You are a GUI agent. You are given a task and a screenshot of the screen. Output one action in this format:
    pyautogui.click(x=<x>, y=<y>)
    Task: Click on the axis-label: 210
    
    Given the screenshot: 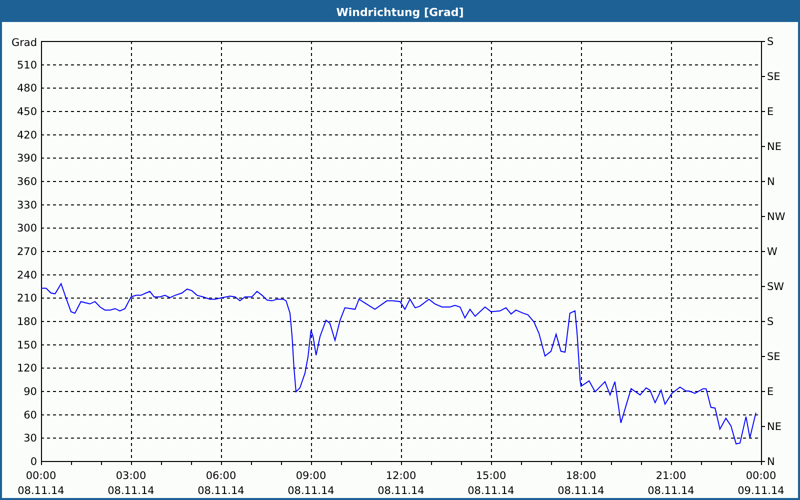 What is the action you would take?
    pyautogui.click(x=26, y=298)
    